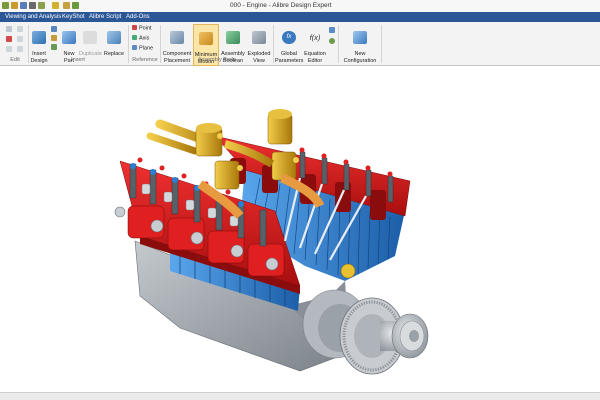  Describe the element at coordinates (55, 5) in the screenshot. I see `redo-icon` at that location.